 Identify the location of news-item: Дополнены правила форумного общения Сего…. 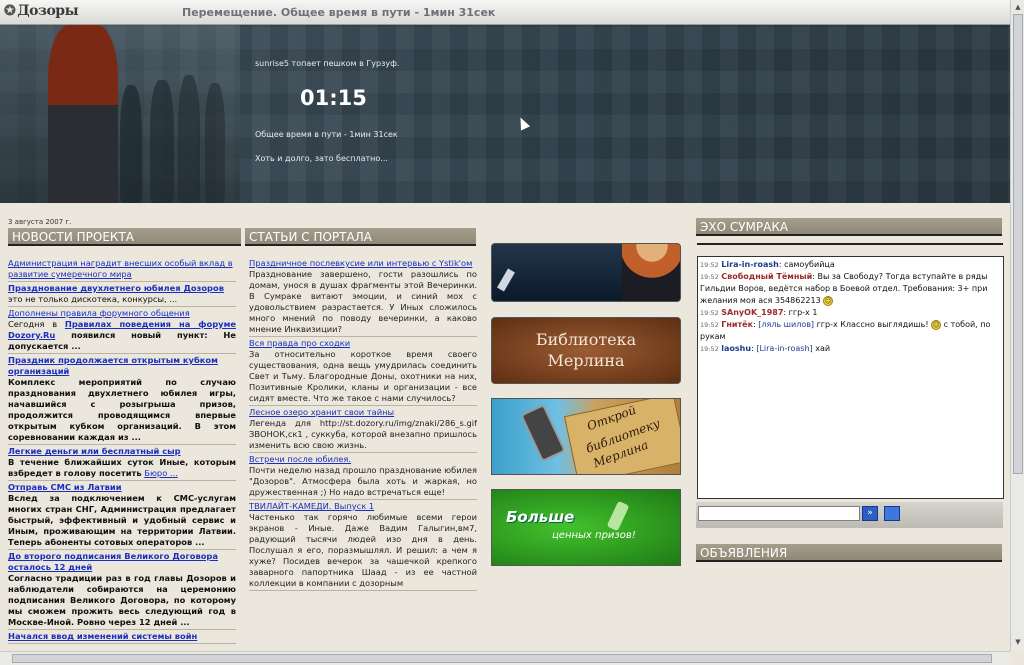
(122, 331).